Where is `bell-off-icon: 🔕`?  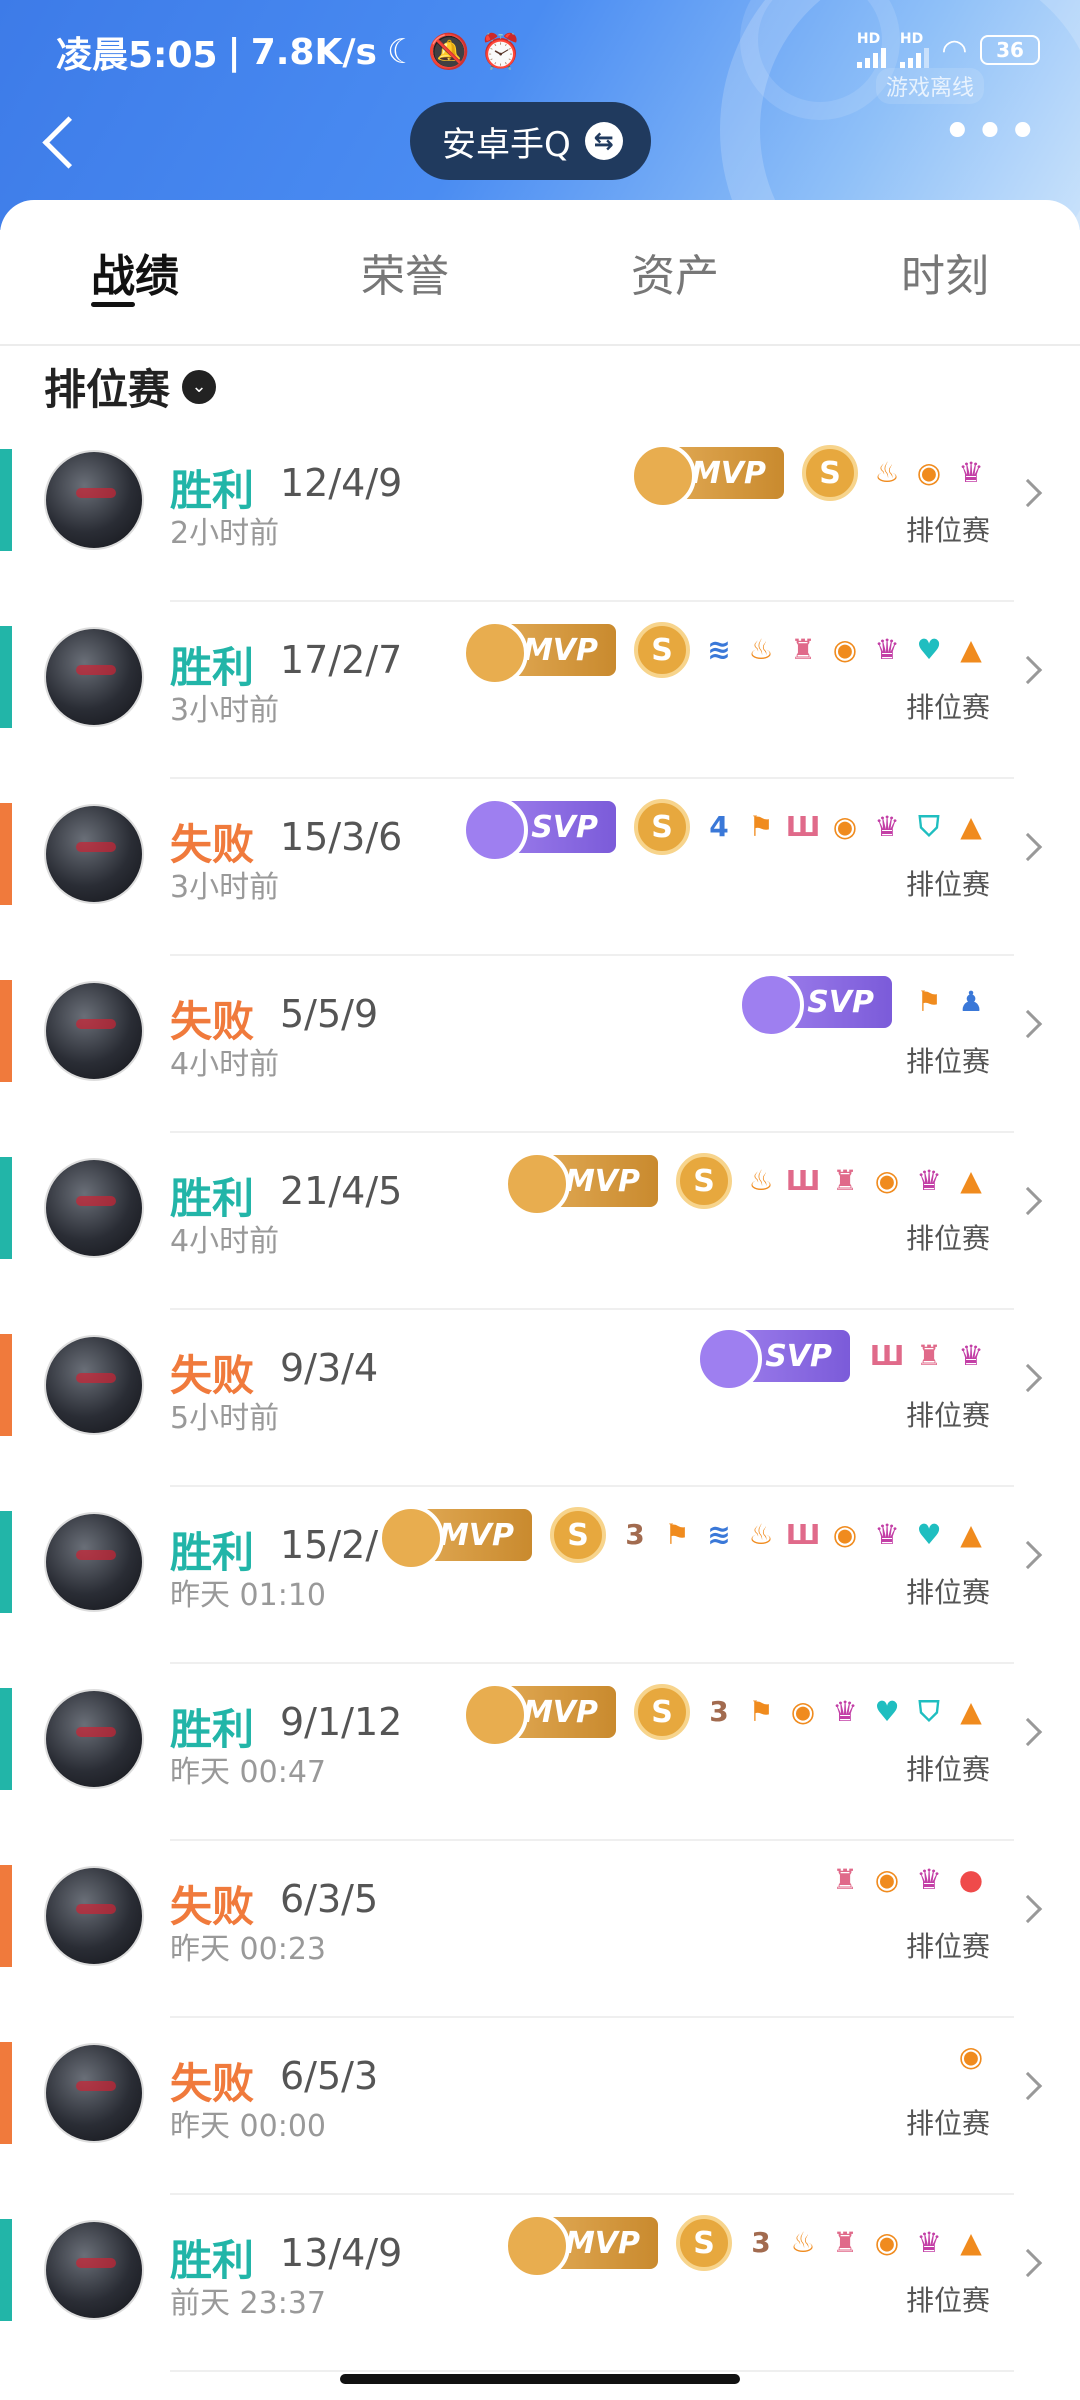
bell-off-icon: 🔕 is located at coordinates (448, 52).